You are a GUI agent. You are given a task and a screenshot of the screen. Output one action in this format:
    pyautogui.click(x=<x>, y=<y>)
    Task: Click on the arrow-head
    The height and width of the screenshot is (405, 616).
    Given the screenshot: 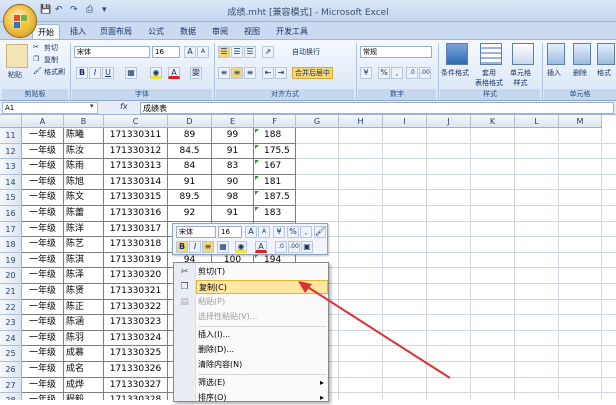 What is the action you would take?
    pyautogui.click(x=305, y=287)
    